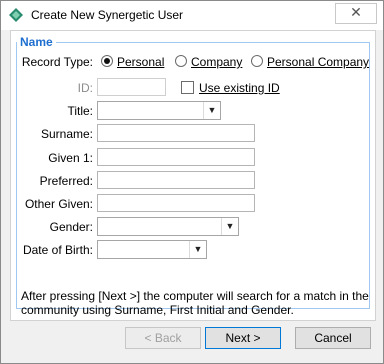  What do you see at coordinates (66, 134) in the screenshot?
I see `surname-label: Surname:` at bounding box center [66, 134].